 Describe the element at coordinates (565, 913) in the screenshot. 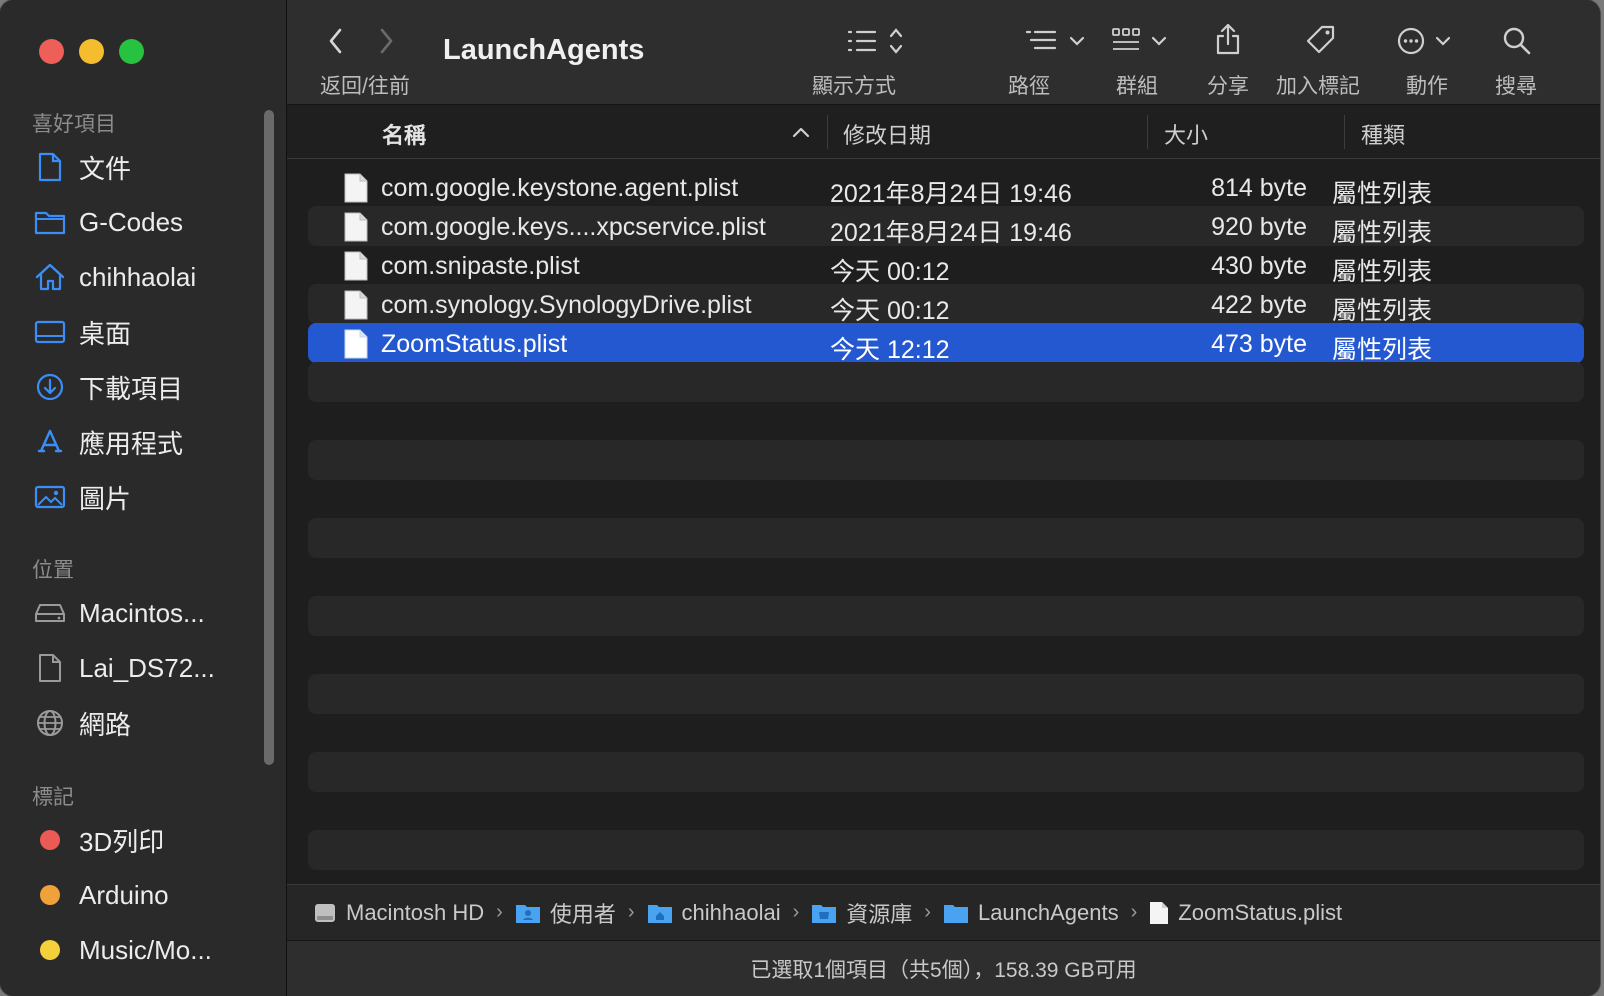

I see `path-item: 使用者` at that location.